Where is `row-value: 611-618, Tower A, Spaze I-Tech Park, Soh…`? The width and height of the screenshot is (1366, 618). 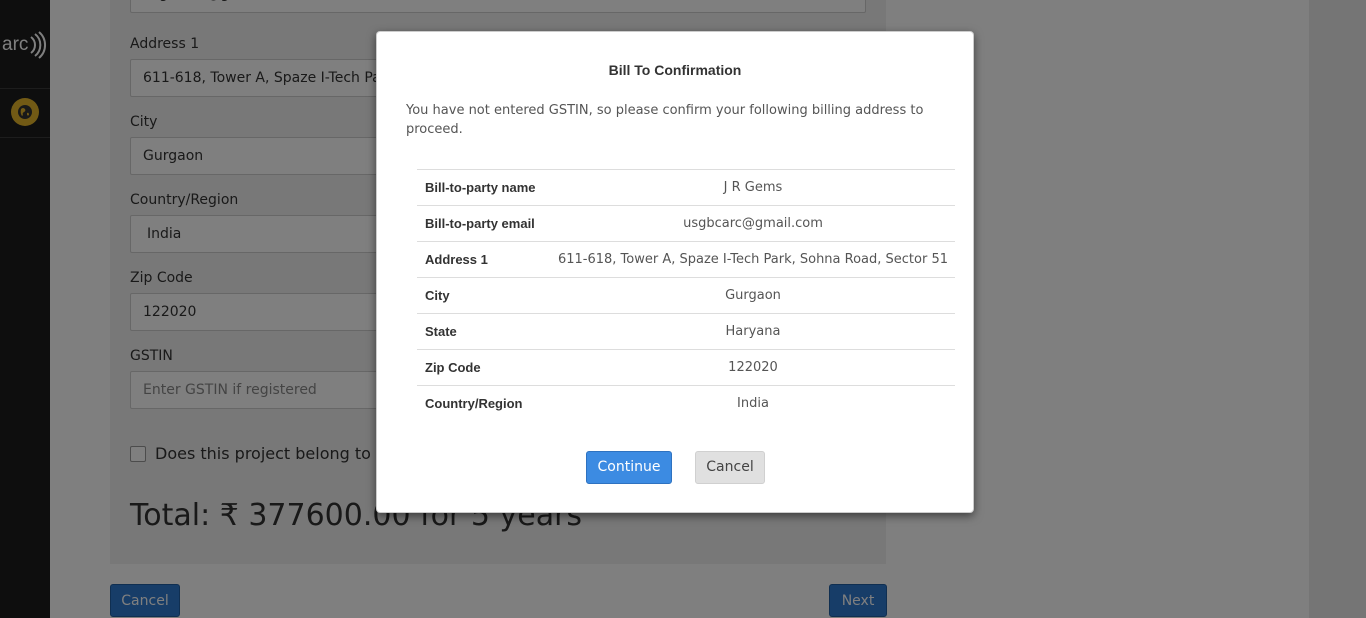
row-value: 611-618, Tower A, Spaze I-Tech Park, Soh… is located at coordinates (753, 259).